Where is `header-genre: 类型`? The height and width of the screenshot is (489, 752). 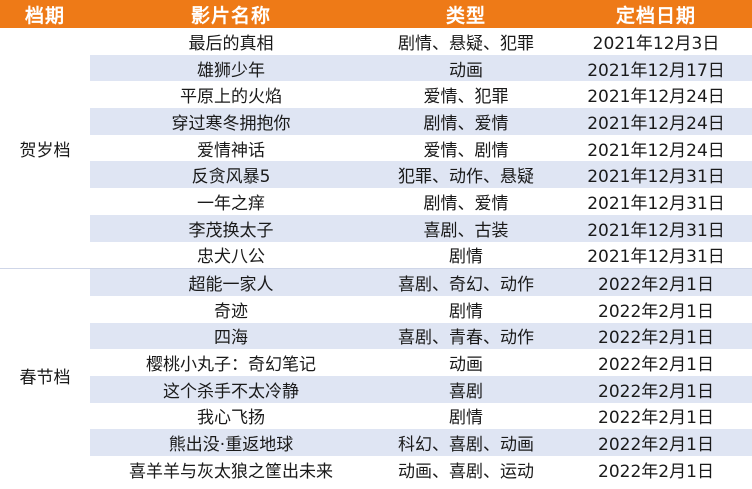 header-genre: 类型 is located at coordinates (466, 14).